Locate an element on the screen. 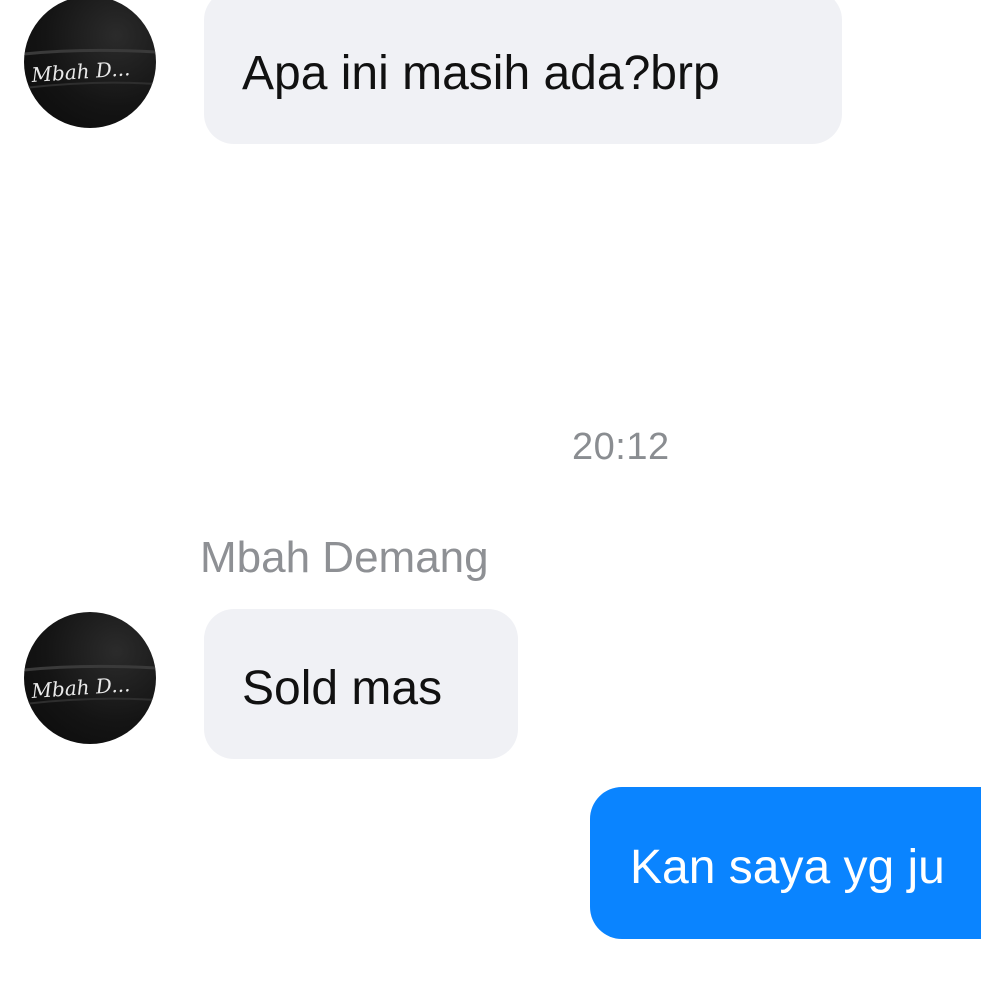  sender-name: Mbah Demang is located at coordinates (344, 557).